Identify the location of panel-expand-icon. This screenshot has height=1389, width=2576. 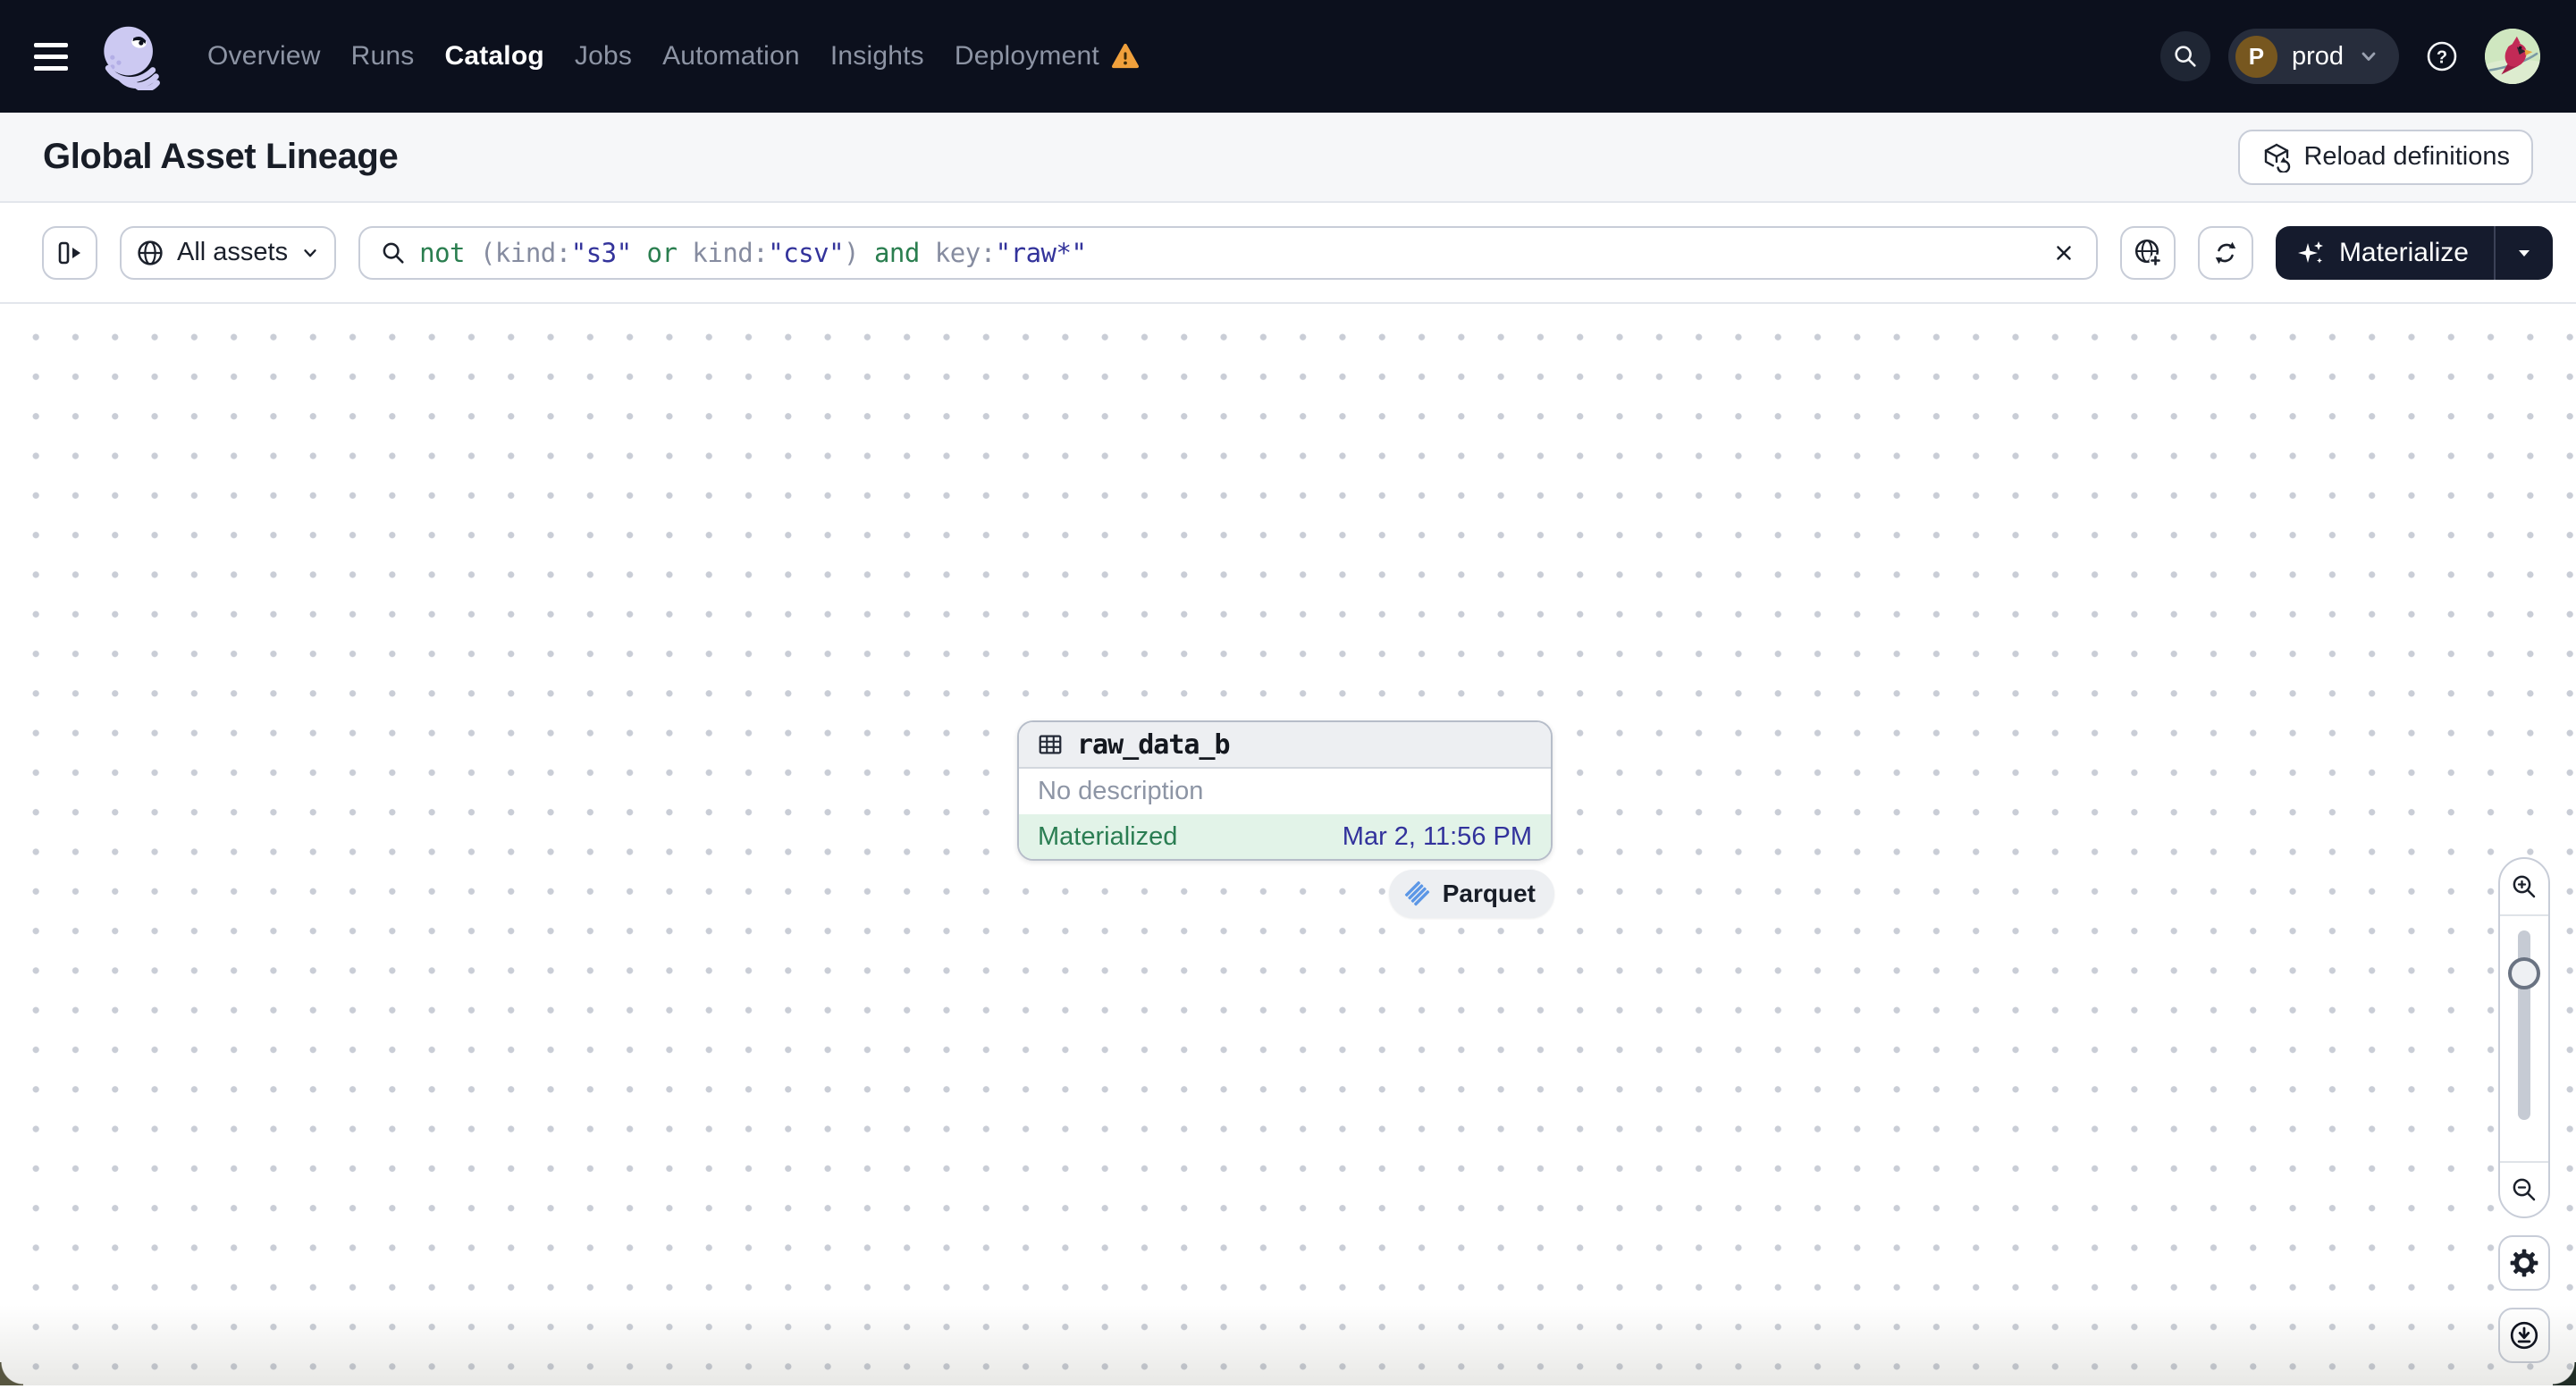
(69, 252).